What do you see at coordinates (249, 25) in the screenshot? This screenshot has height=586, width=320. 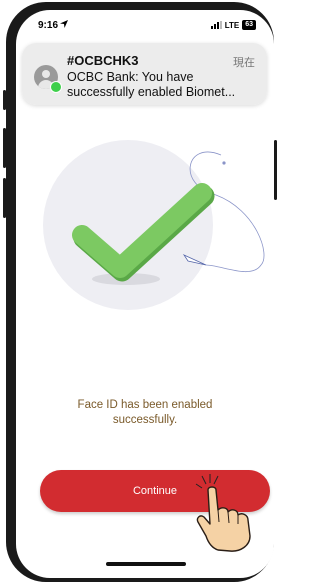 I see `battery-icon: 63` at bounding box center [249, 25].